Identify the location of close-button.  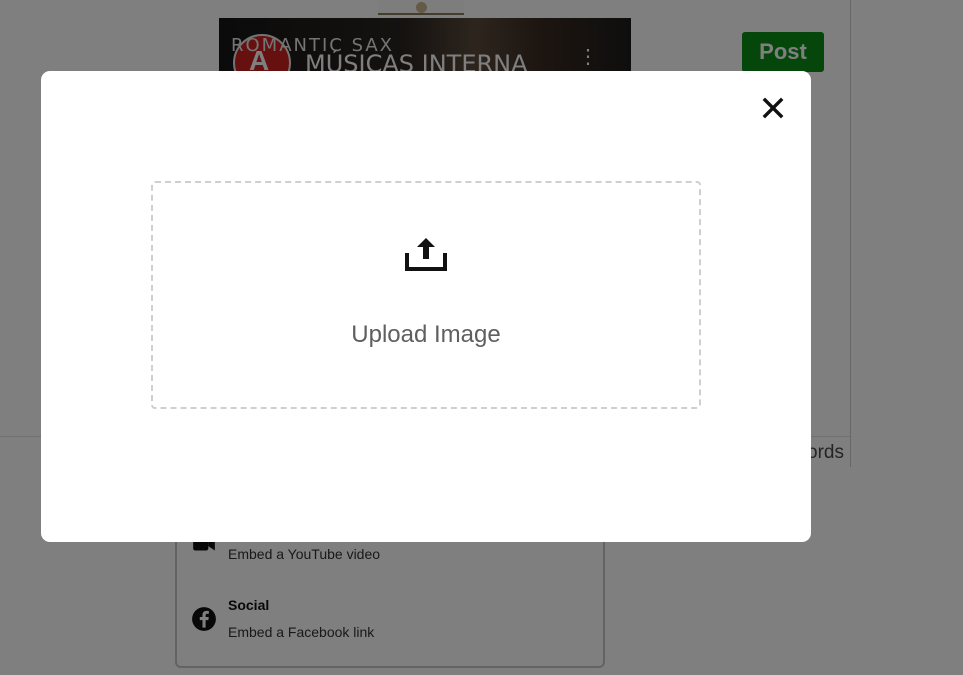
(773, 108).